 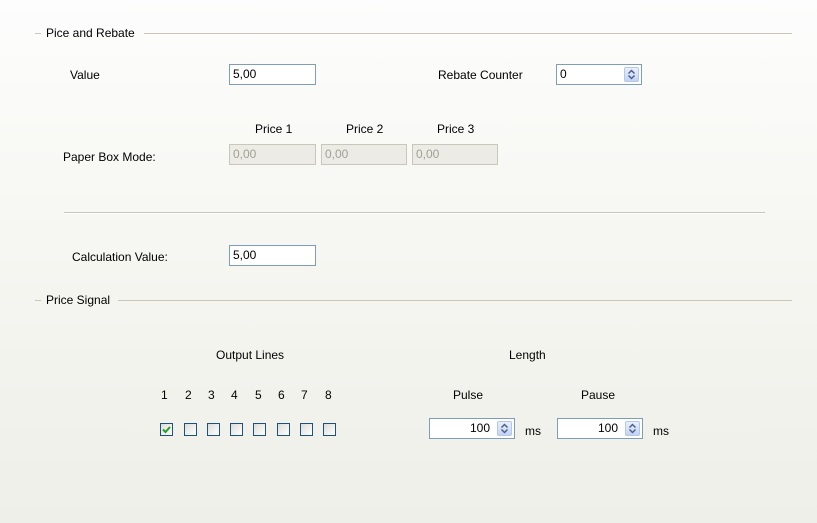 What do you see at coordinates (306, 429) in the screenshot?
I see `output-line-7-checkbox` at bounding box center [306, 429].